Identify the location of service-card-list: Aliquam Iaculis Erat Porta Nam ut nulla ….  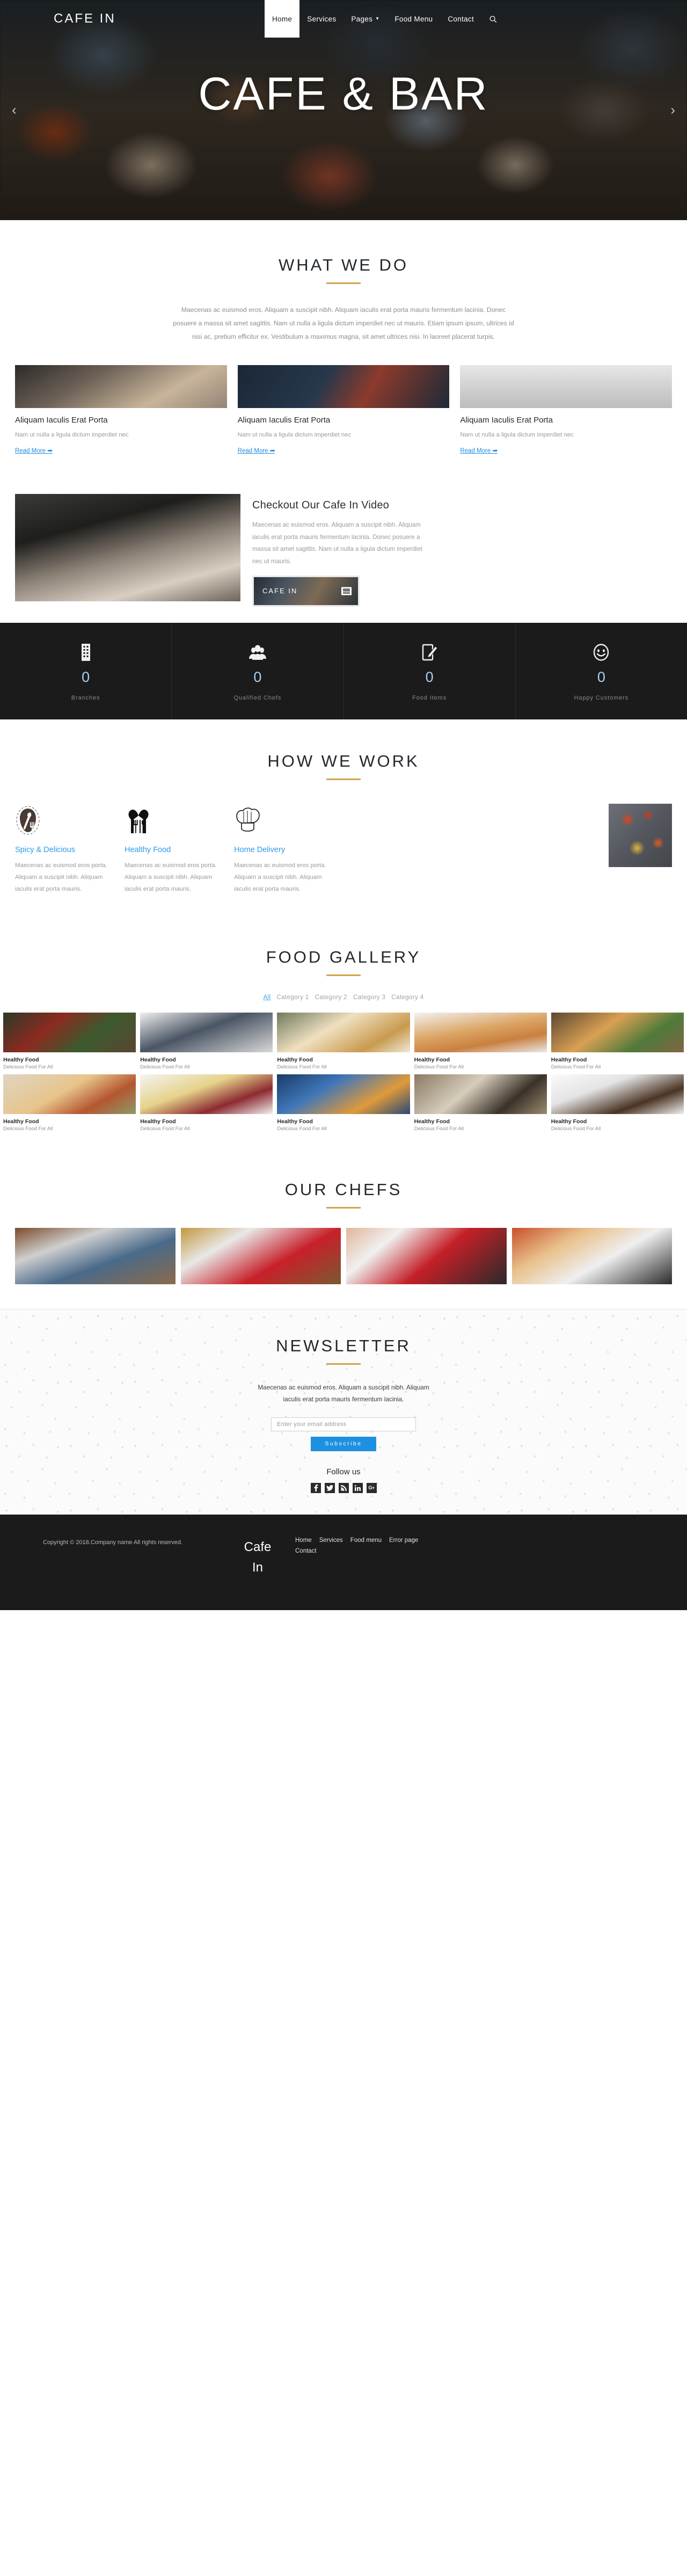
(343, 410).